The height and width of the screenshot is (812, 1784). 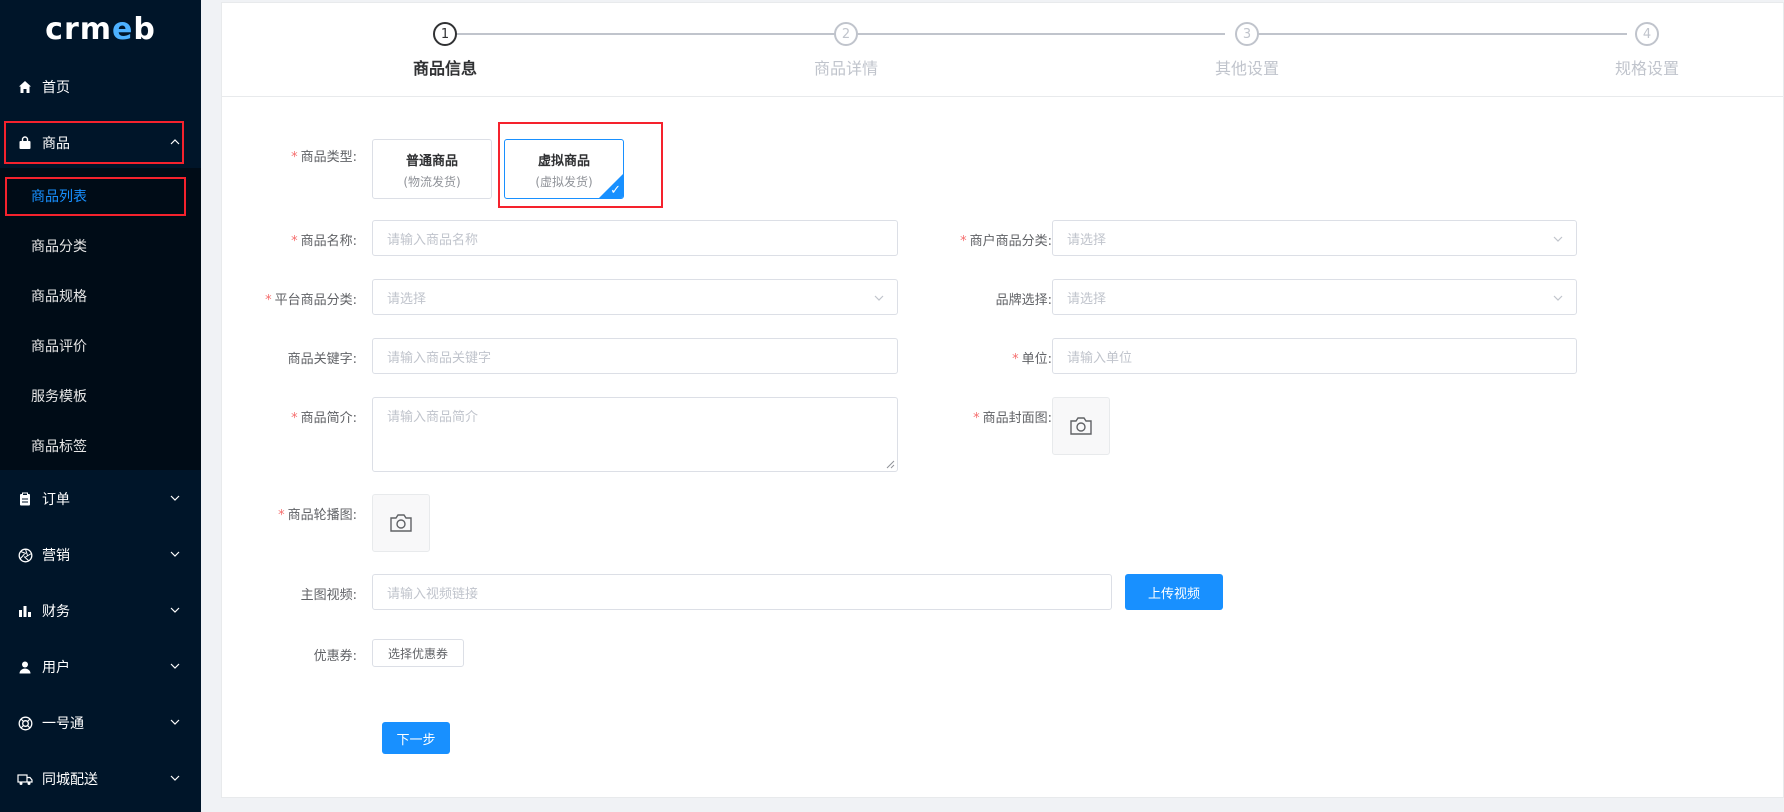 I want to click on nav-users: 用户, so click(x=100, y=667).